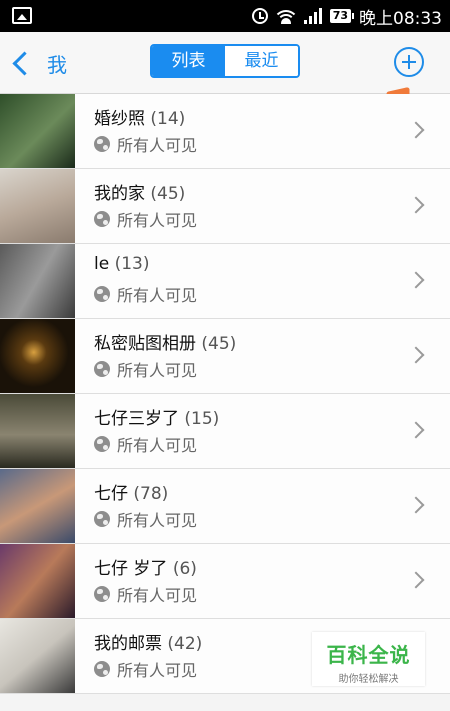 The height and width of the screenshot is (711, 450). Describe the element at coordinates (400, 18) in the screenshot. I see `status-time: 晚上08:33` at that location.